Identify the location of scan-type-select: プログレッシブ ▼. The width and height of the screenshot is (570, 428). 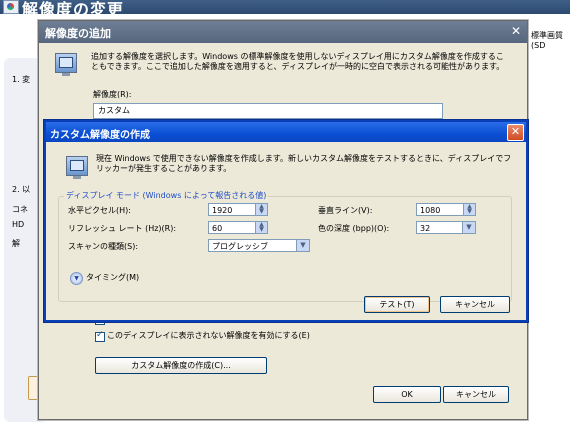
(259, 245).